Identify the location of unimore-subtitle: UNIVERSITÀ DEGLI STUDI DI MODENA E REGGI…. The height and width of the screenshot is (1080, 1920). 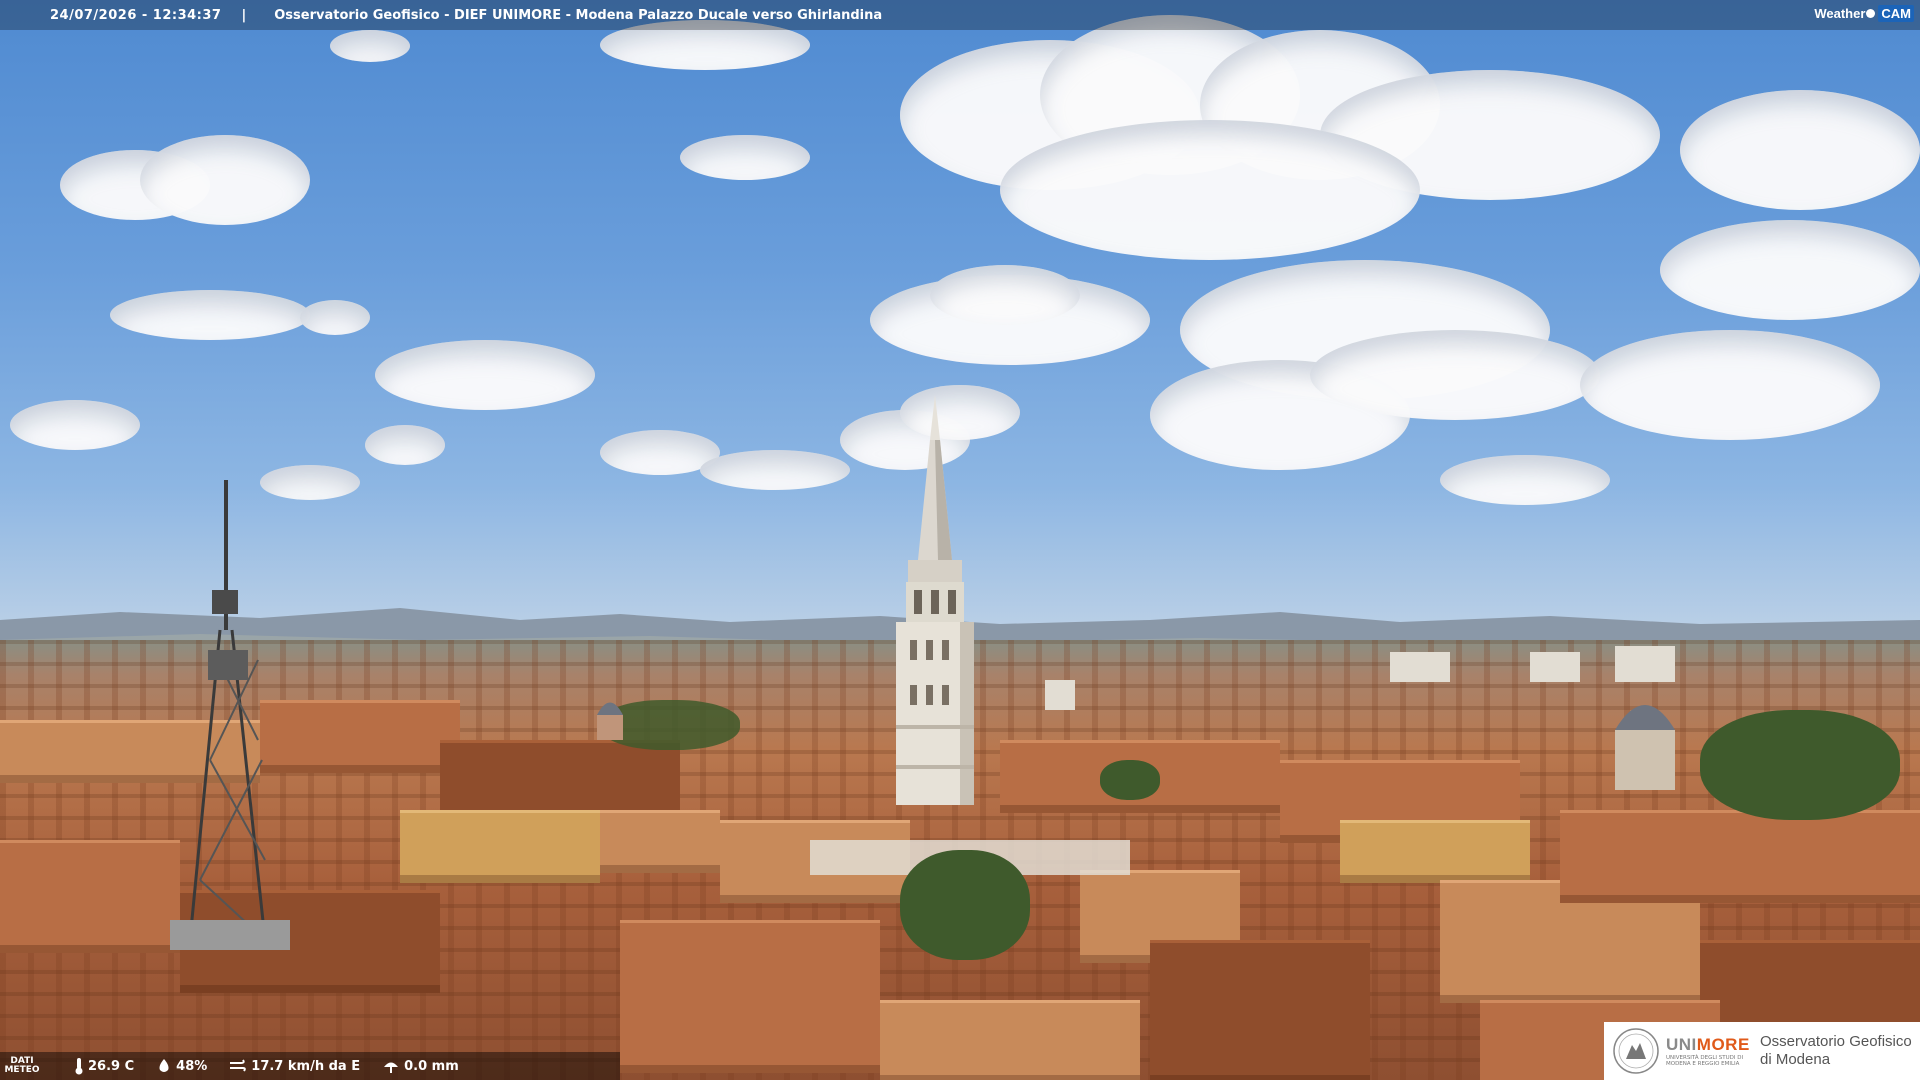
(1705, 1061).